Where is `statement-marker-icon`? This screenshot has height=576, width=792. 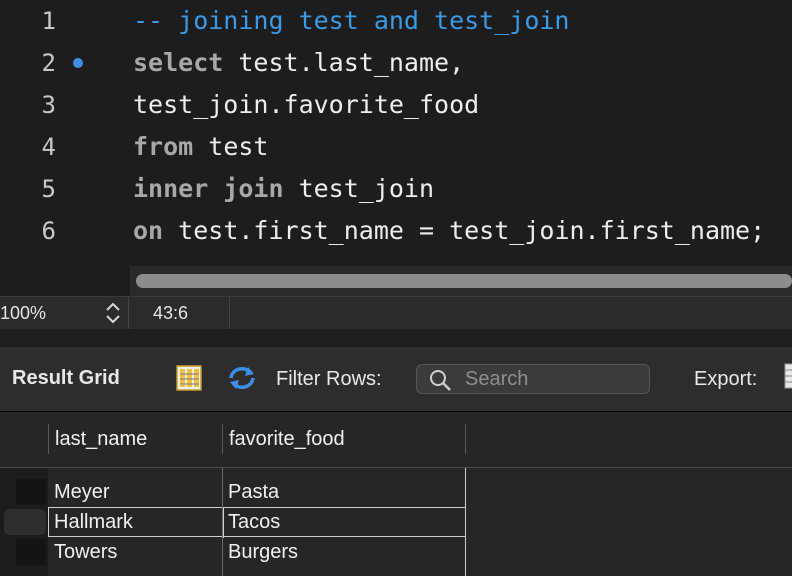 statement-marker-icon is located at coordinates (78, 63).